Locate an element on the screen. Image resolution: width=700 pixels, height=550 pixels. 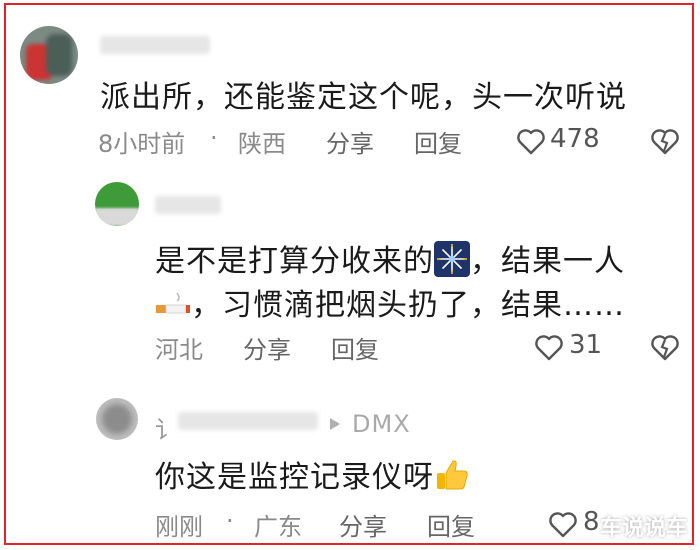
device-label-3: DMX is located at coordinates (381, 424).